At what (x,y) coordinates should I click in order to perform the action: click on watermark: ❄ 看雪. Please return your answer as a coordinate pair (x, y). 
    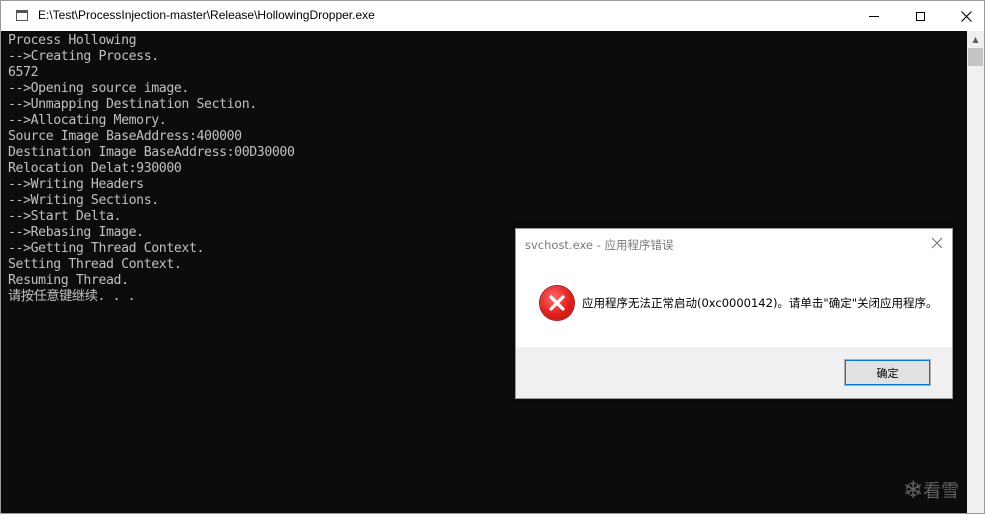
    Looking at the image, I should click on (931, 490).